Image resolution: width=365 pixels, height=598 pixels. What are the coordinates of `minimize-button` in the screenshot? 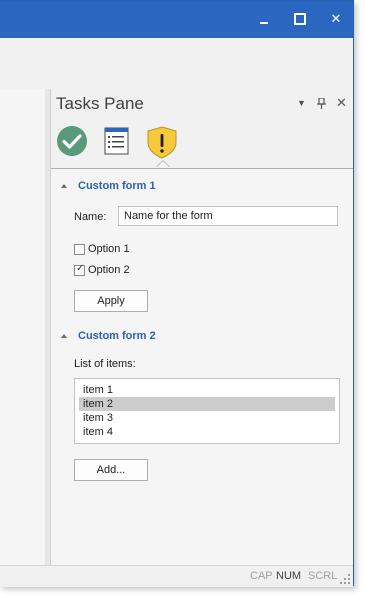 It's located at (264, 19).